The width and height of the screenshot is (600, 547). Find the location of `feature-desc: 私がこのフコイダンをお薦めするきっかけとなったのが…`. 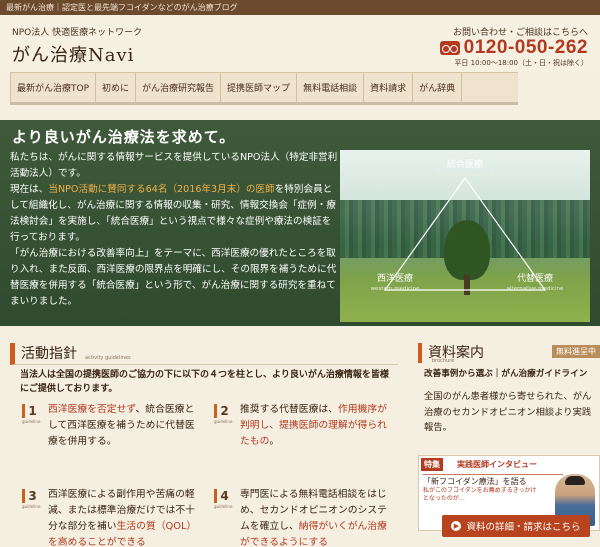

feature-desc: 私がこのフコイダンをお薦めするきっかけとなったのが… is located at coordinates (480, 494).